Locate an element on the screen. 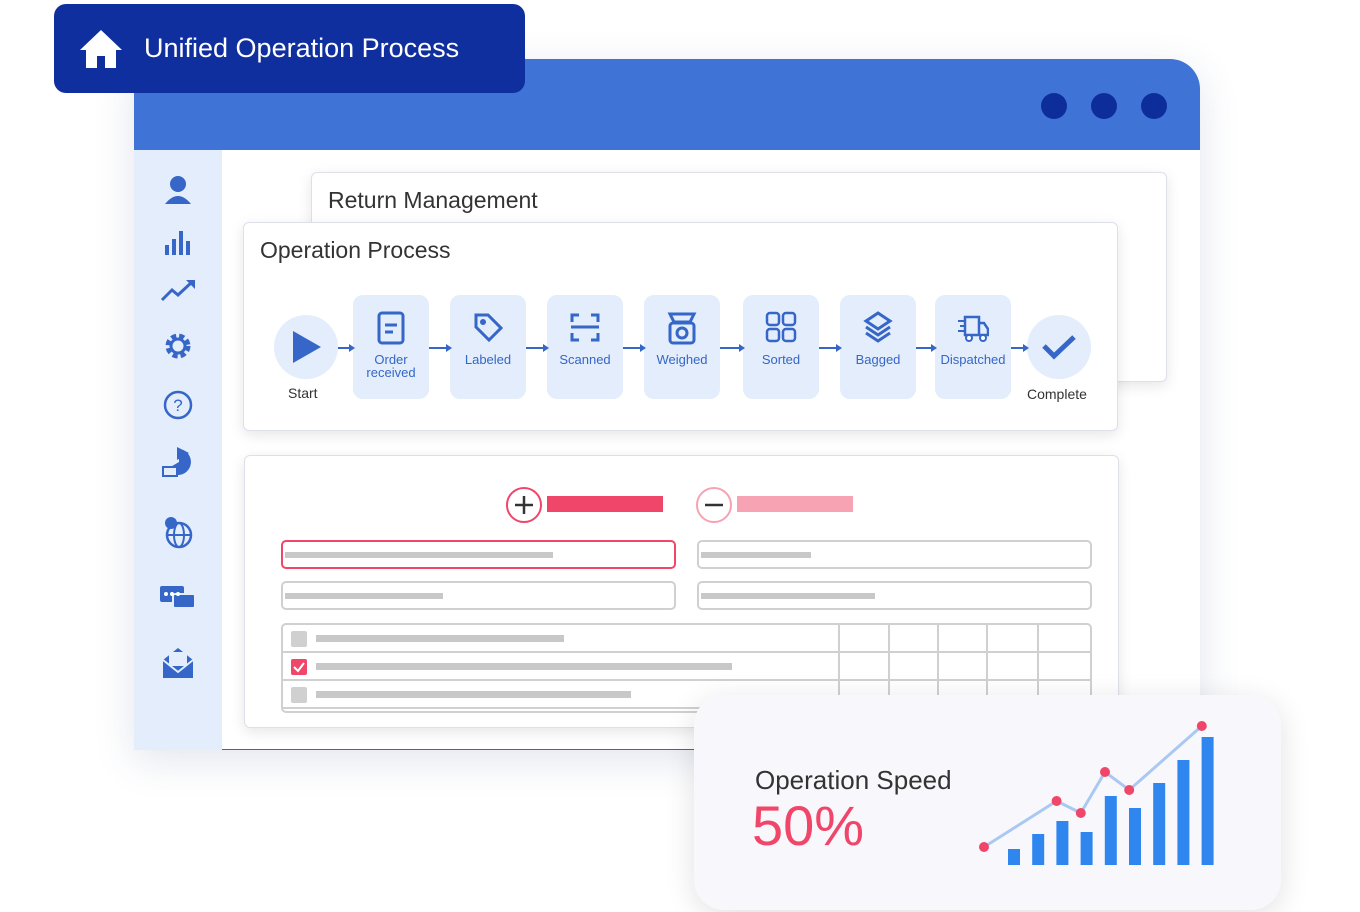 The height and width of the screenshot is (912, 1360). step-label: Sorted is located at coordinates (781, 359).